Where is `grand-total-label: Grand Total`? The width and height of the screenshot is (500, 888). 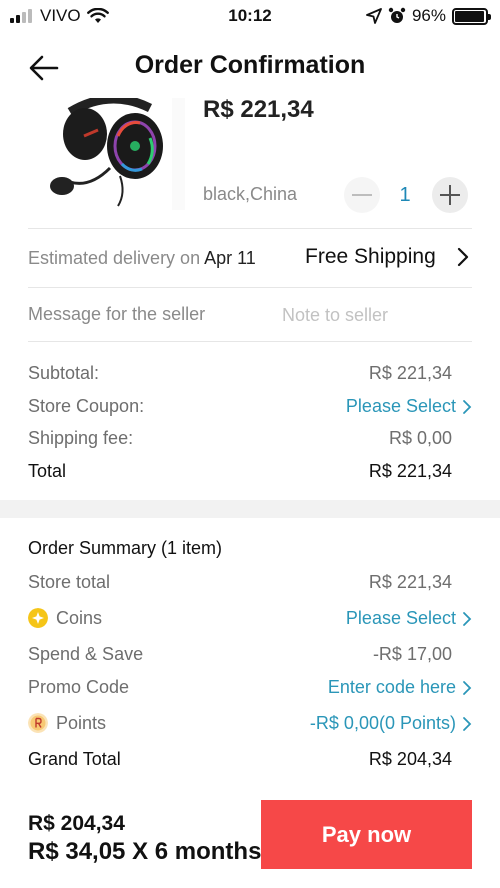
grand-total-label: Grand Total is located at coordinates (74, 759).